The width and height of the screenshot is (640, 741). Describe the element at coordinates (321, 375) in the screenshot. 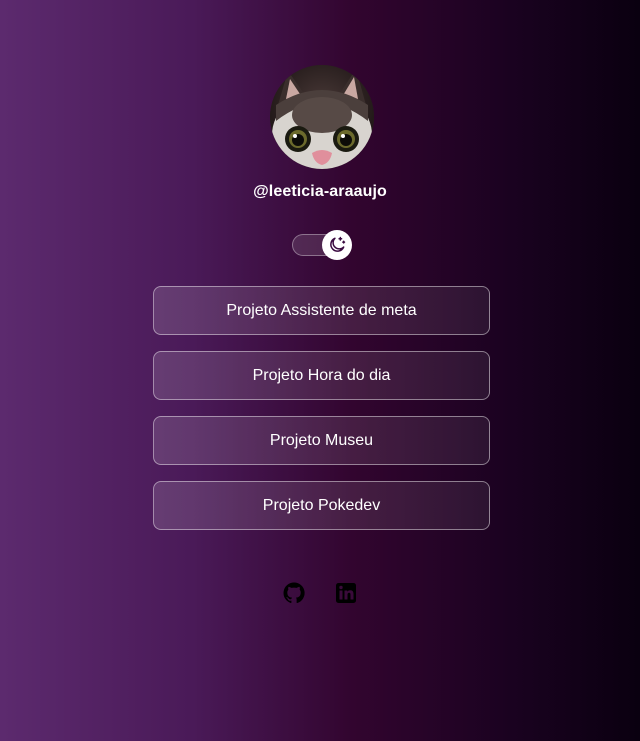

I see `link-hora-do-dia: Projeto Hora do dia` at that location.